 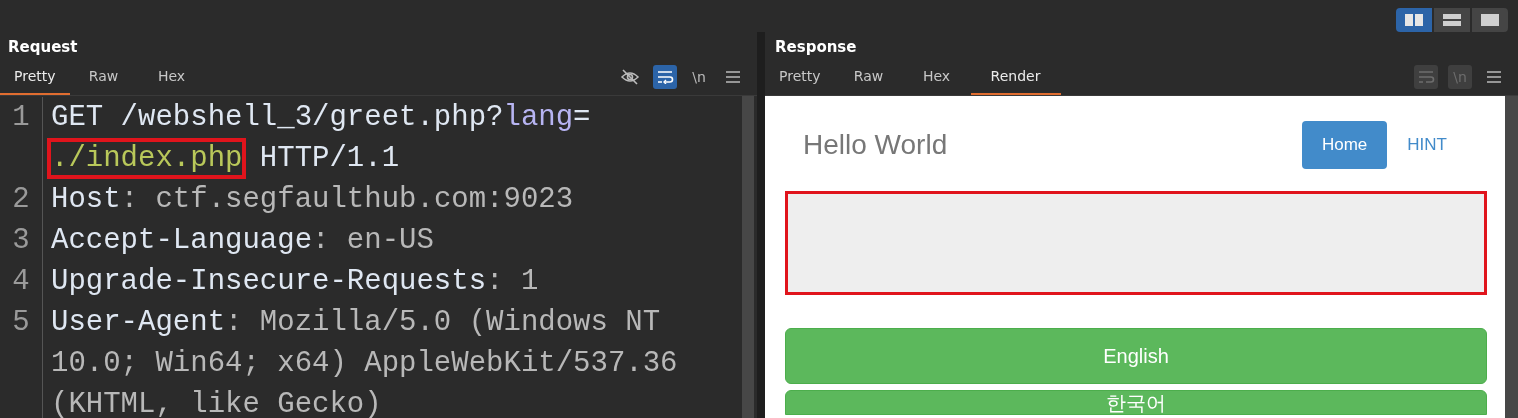 What do you see at coordinates (1427, 145) in the screenshot?
I see `nav-link: HINT` at bounding box center [1427, 145].